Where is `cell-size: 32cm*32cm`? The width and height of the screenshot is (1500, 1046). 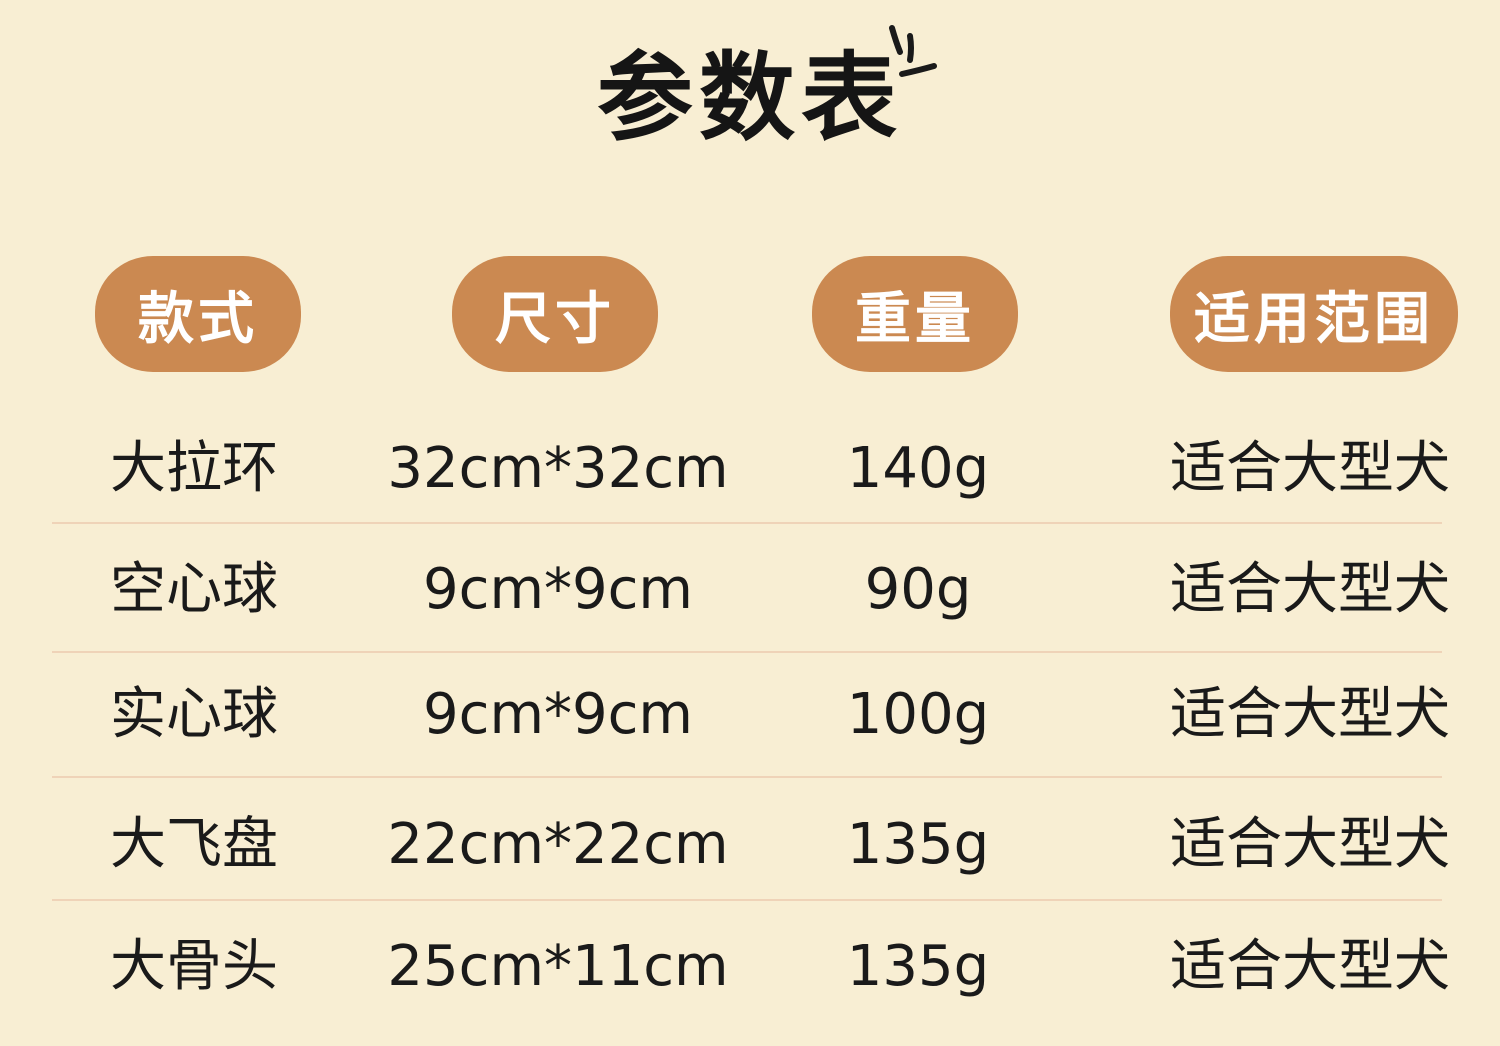
cell-size: 32cm*32cm is located at coordinates (558, 468).